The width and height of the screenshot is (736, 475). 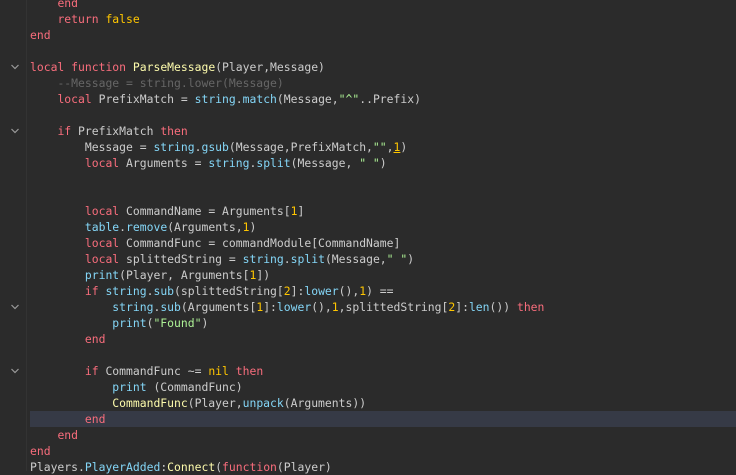 What do you see at coordinates (383, 403) in the screenshot?
I see `code-line: CommandFunc(Player,unpack(Arguments))` at bounding box center [383, 403].